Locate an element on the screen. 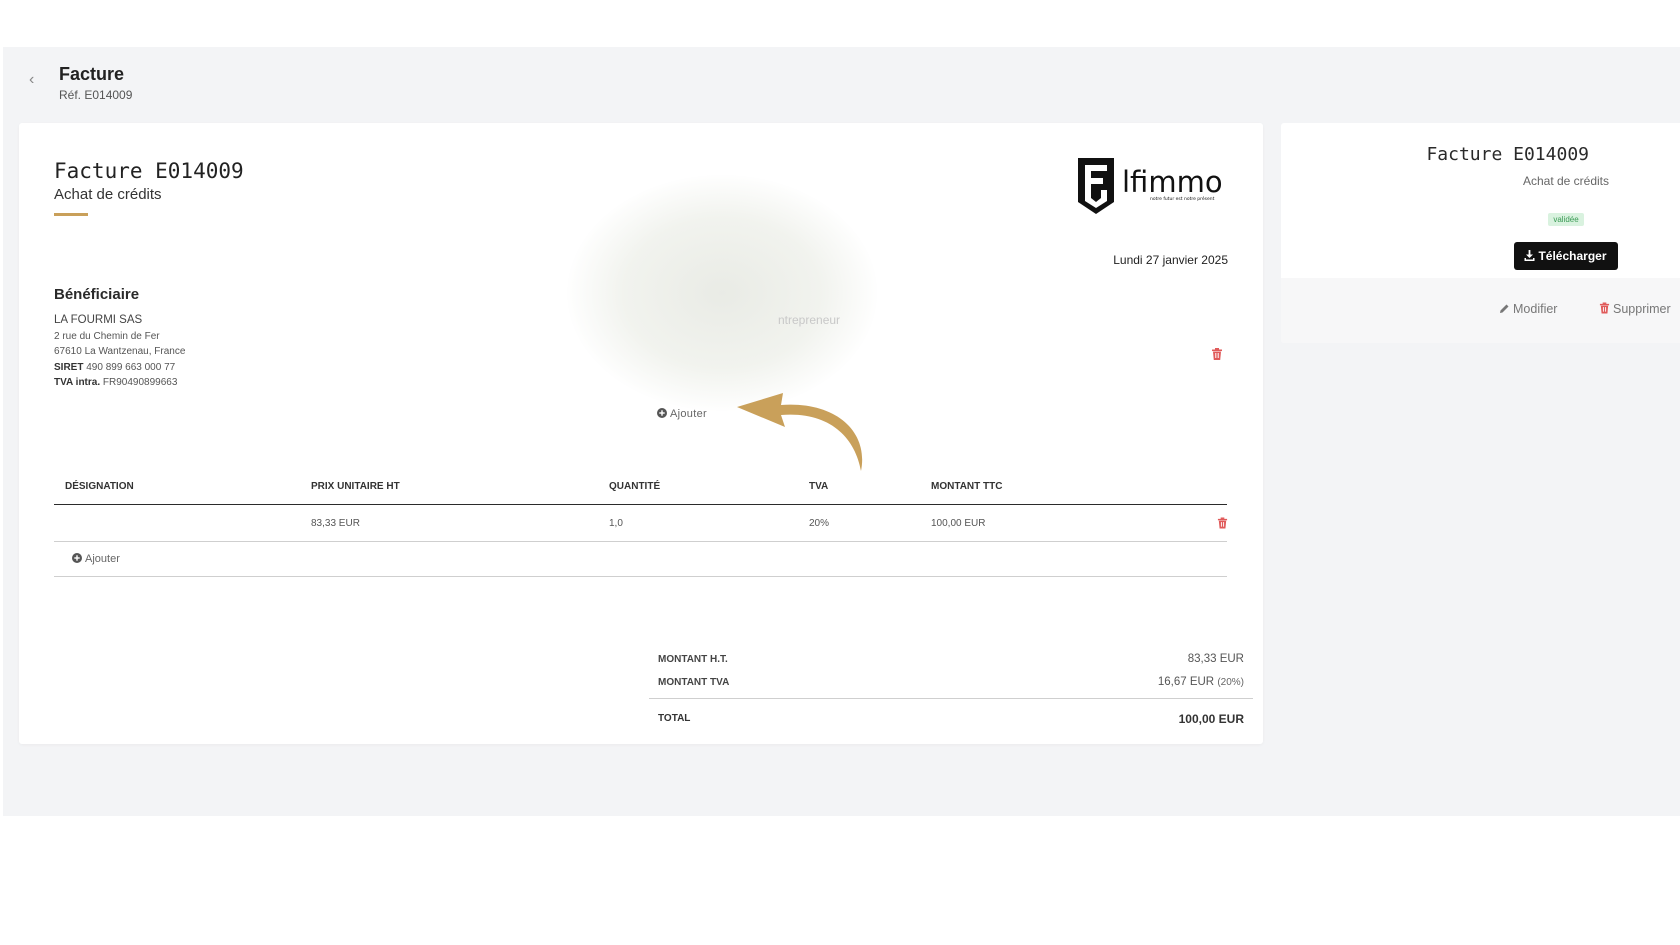 This screenshot has width=1680, height=945. add-line-button: Ajouter is located at coordinates (96, 559).